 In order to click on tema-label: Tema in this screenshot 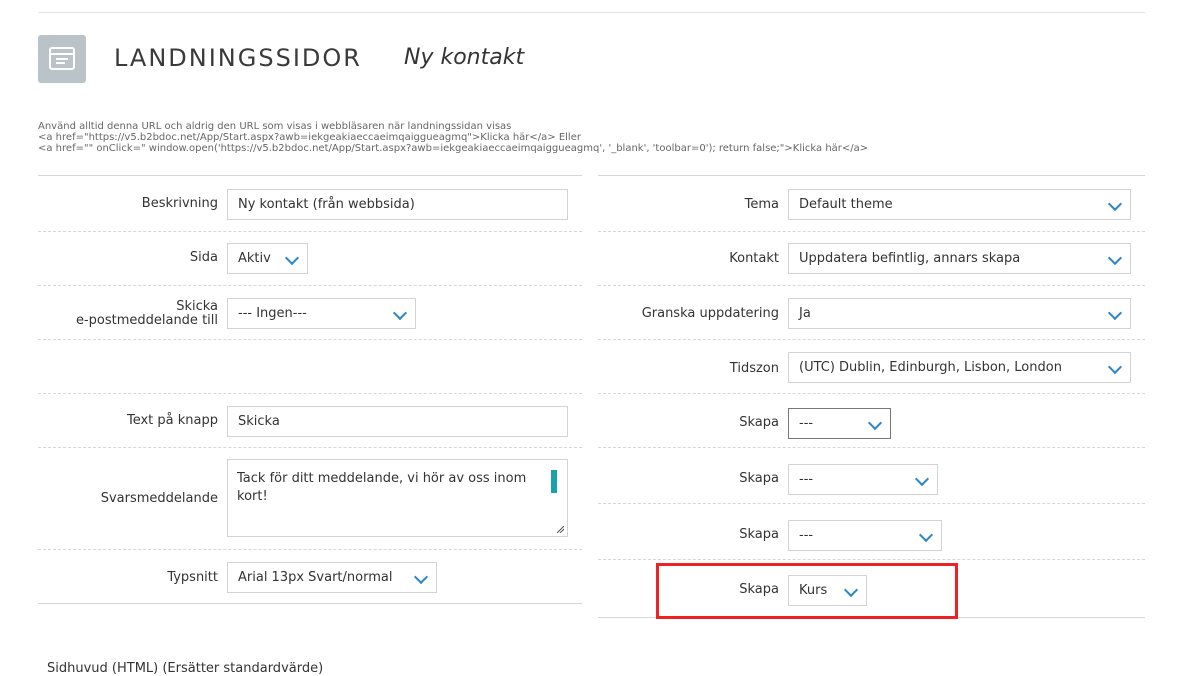, I will do `click(761, 204)`.